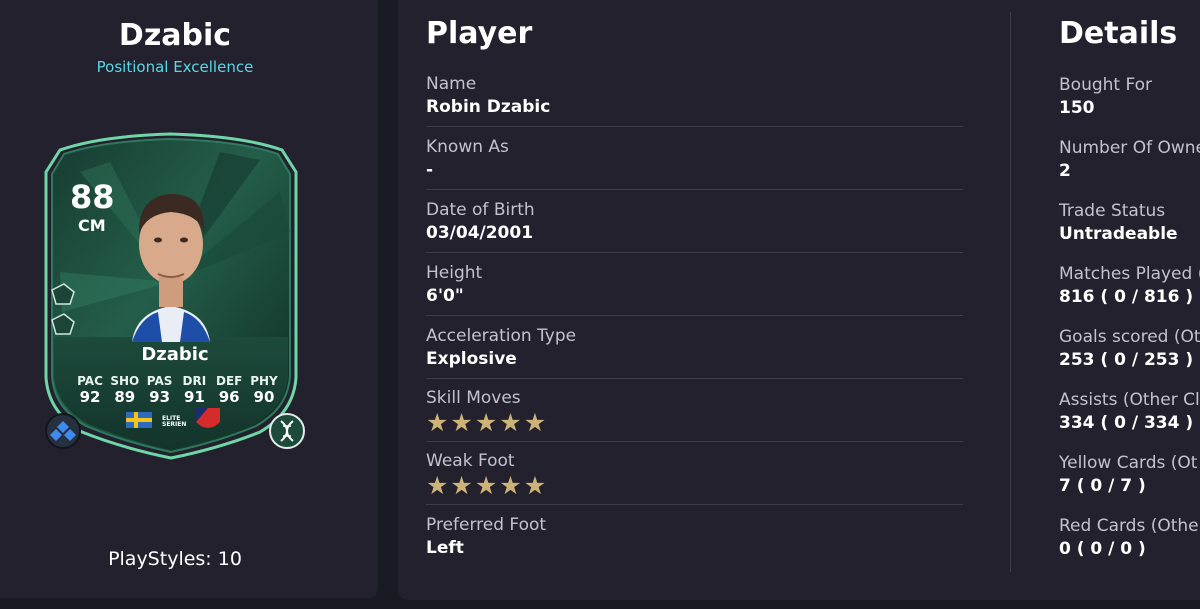  I want to click on row-value: 6'0", so click(445, 296).